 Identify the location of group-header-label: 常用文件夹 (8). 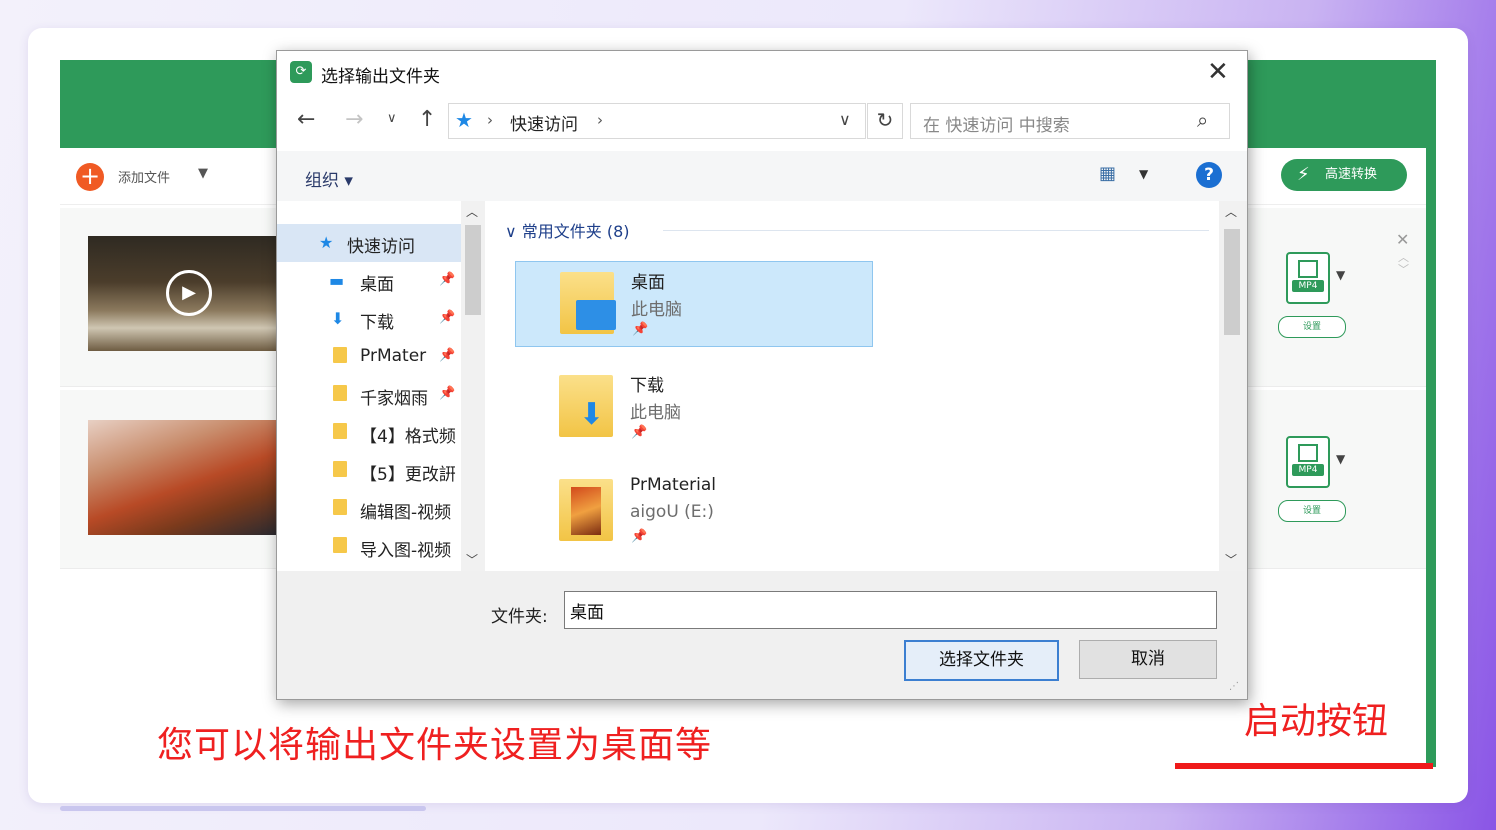
(575, 231).